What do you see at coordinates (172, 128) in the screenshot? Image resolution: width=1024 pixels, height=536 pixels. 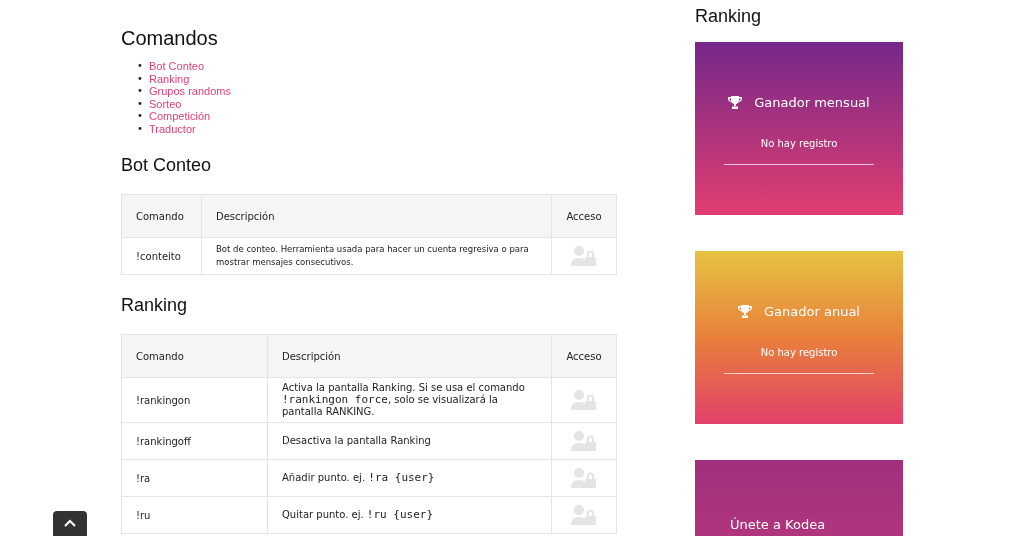 I see `toc-link: Traductor` at bounding box center [172, 128].